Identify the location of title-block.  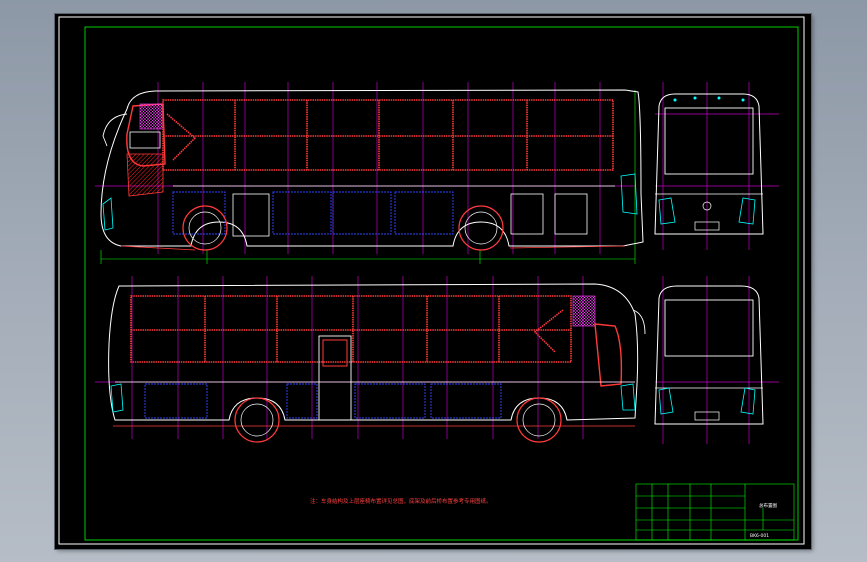
(715, 512).